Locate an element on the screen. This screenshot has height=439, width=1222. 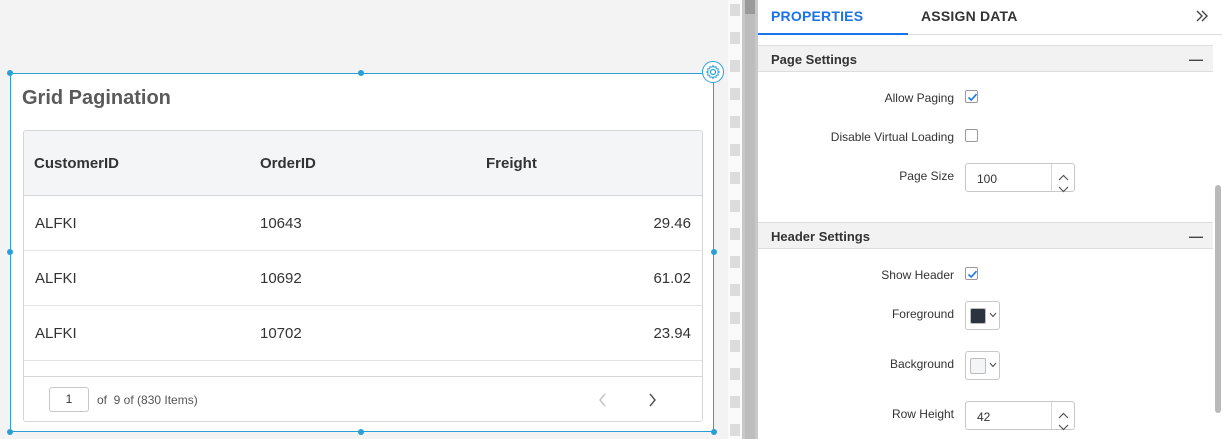
column-header-freight: Freight is located at coordinates (511, 163).